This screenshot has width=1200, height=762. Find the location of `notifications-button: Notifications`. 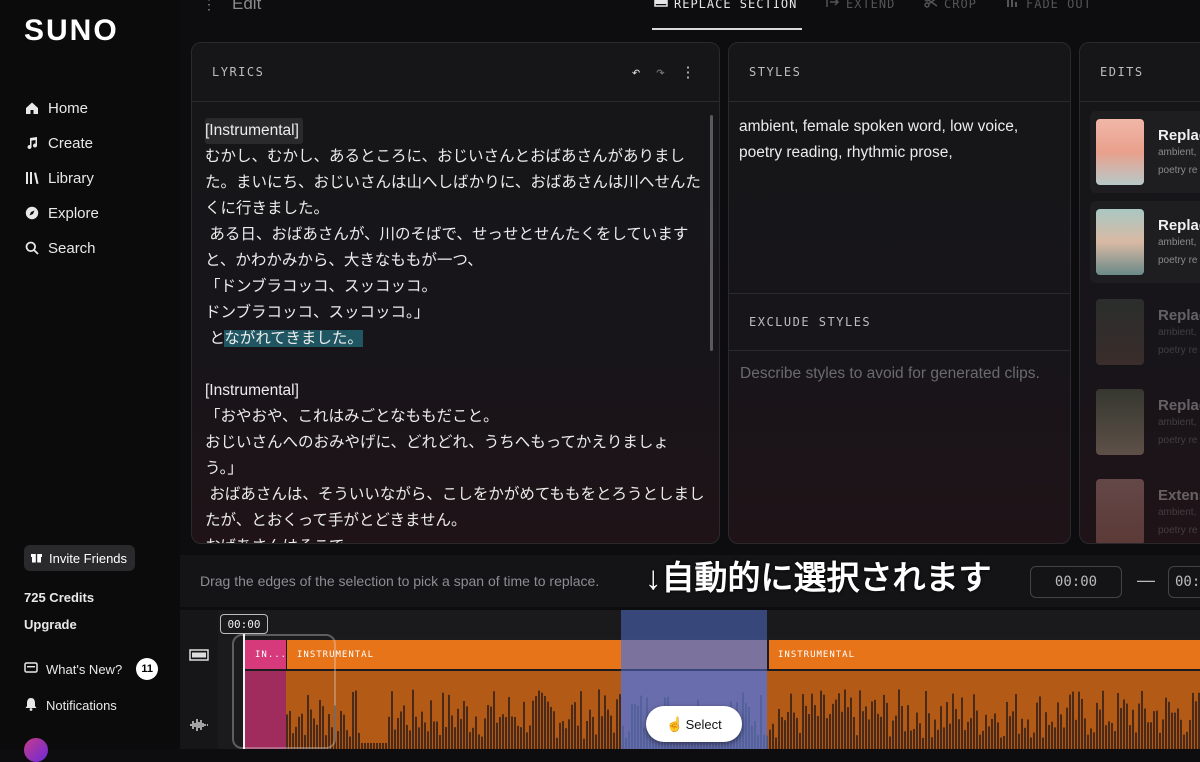

notifications-button: Notifications is located at coordinates (70, 705).